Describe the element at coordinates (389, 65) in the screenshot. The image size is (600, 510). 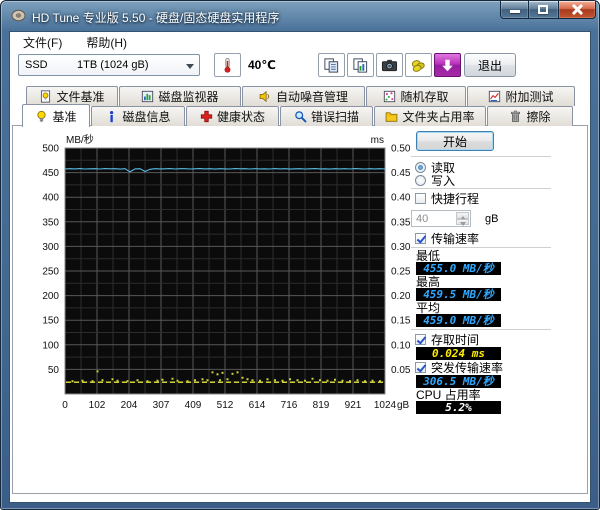
I see `screenshot-button` at that location.